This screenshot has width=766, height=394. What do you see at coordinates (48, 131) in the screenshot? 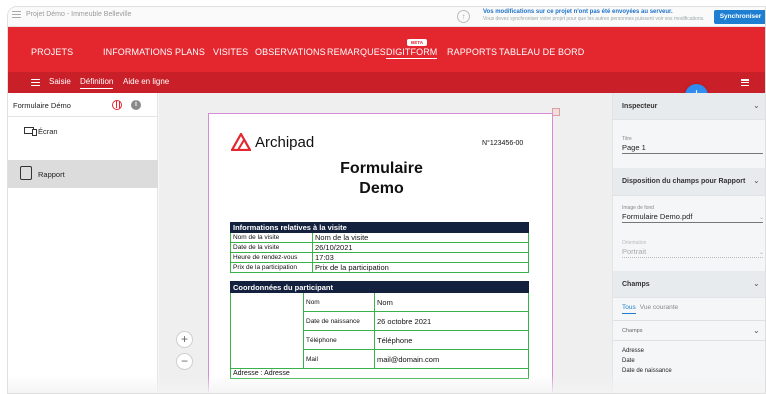
I see `structure-item-label: Écran` at bounding box center [48, 131].